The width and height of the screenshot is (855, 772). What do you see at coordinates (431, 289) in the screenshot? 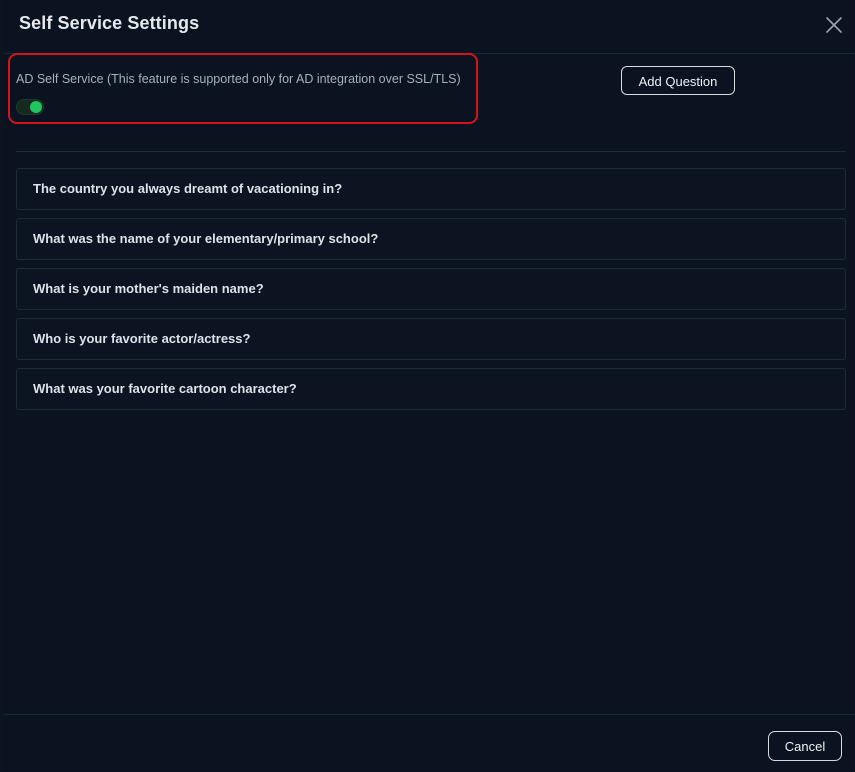
I see `question-item: What is your mother's maiden name?` at bounding box center [431, 289].